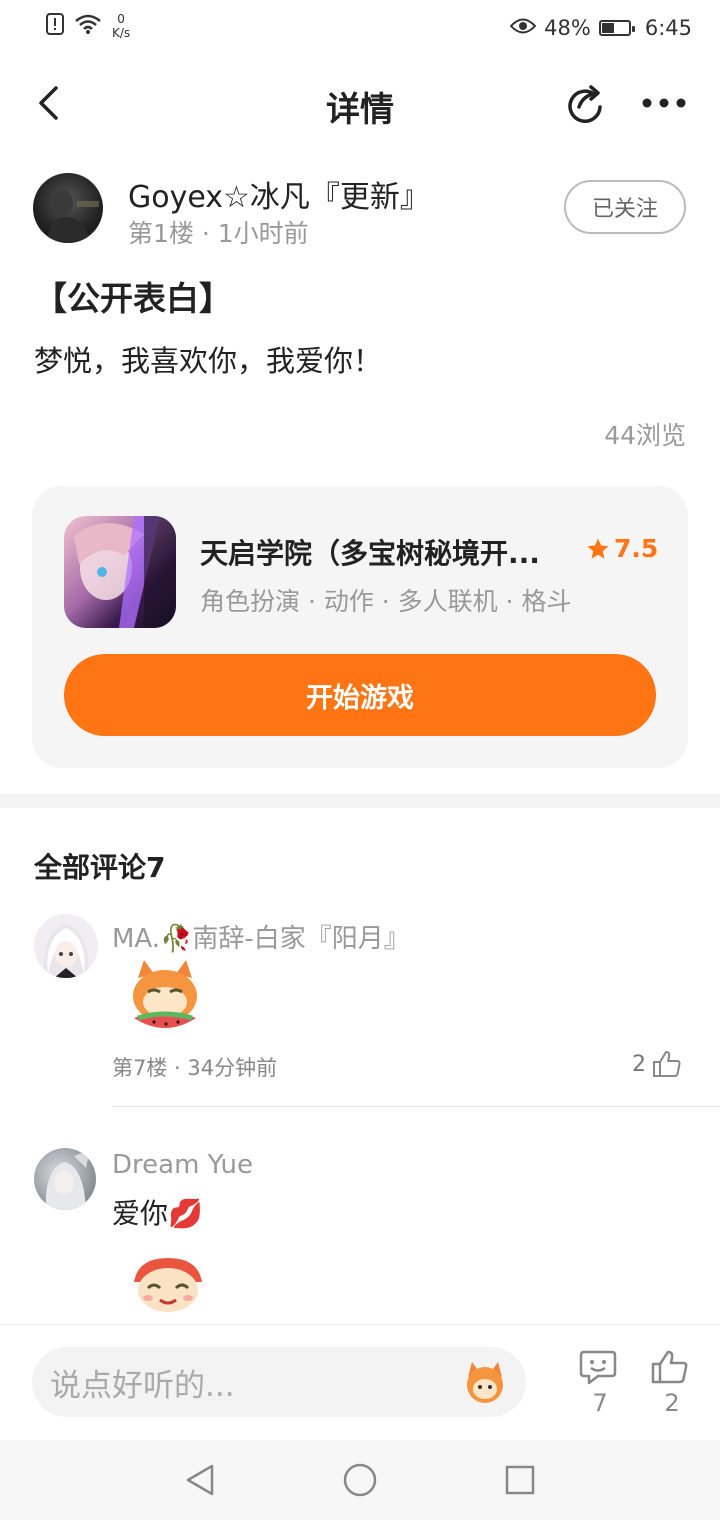 The image size is (720, 1520). I want to click on battery-percent: 48%, so click(567, 28).